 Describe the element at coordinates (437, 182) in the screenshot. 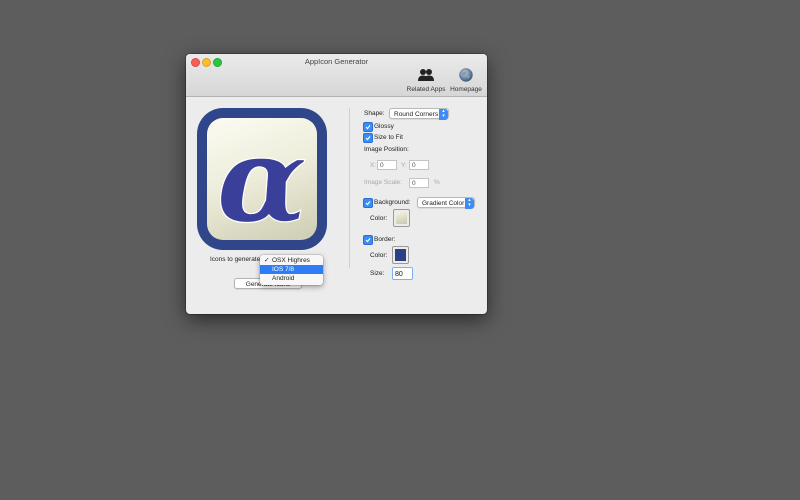

I see `percent-label: %` at that location.